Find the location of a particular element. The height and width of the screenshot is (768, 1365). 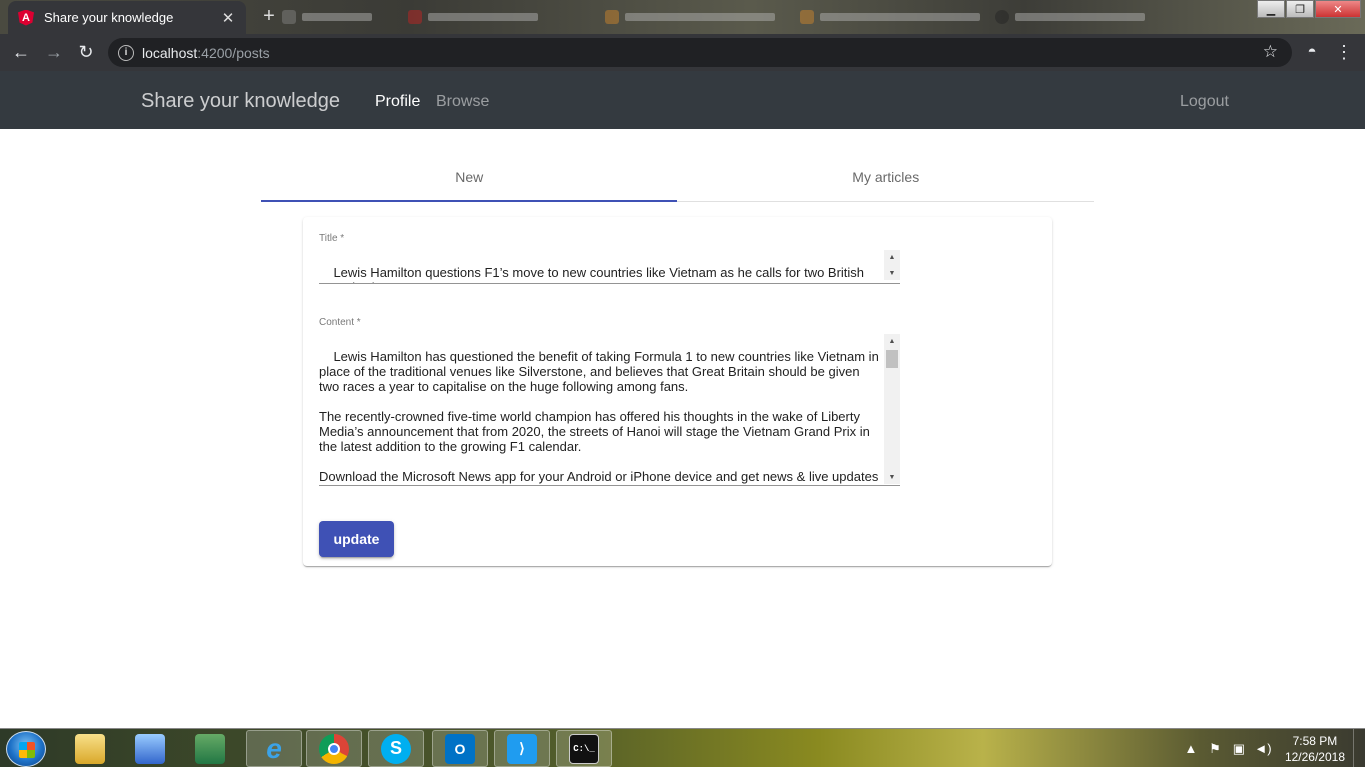

bookmark-star-icon: ☆ is located at coordinates (1270, 52).